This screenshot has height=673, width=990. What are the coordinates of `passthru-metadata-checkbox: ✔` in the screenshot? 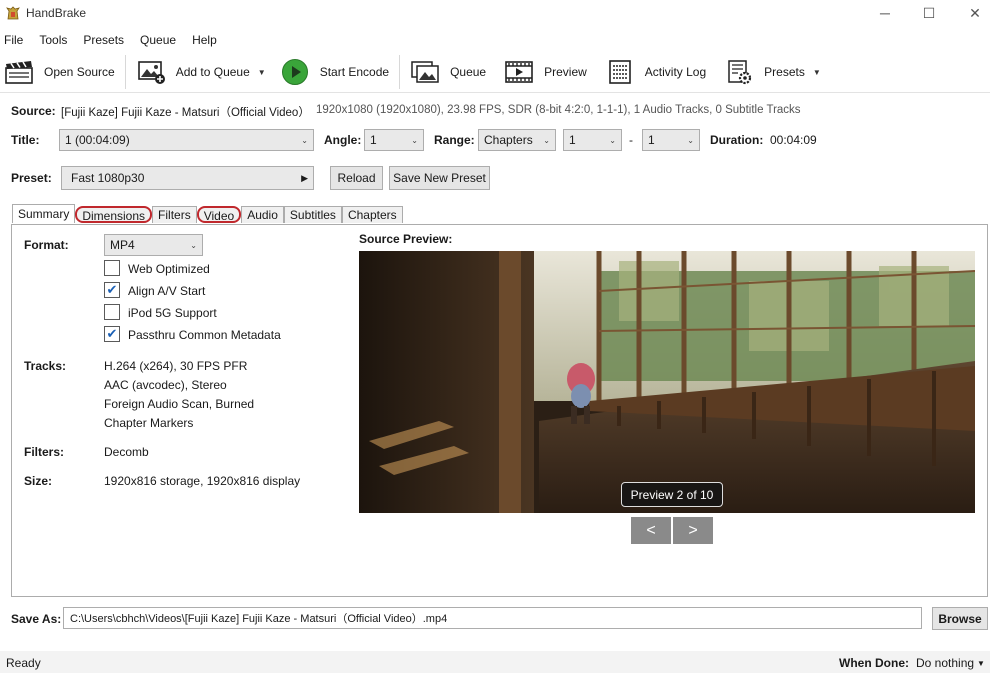 It's located at (112, 334).